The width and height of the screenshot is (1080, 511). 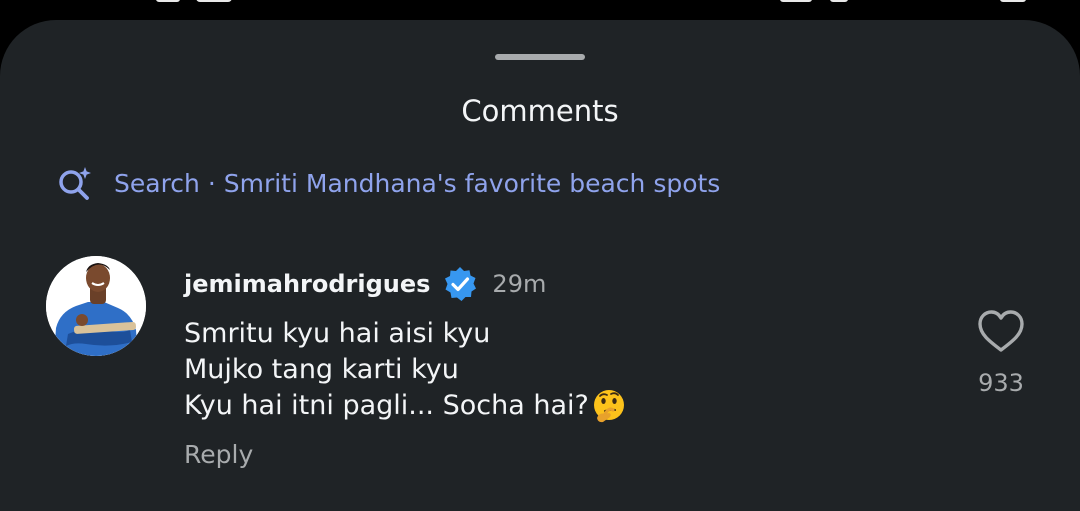 What do you see at coordinates (1001, 332) in the screenshot?
I see `heart-outline-icon` at bounding box center [1001, 332].